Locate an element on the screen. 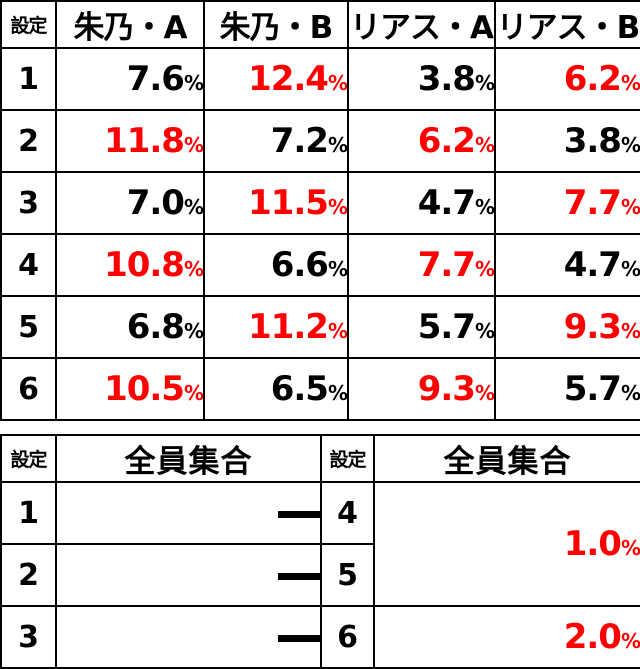 The image size is (640, 669). rate-cell: 6.8% is located at coordinates (130, 327).